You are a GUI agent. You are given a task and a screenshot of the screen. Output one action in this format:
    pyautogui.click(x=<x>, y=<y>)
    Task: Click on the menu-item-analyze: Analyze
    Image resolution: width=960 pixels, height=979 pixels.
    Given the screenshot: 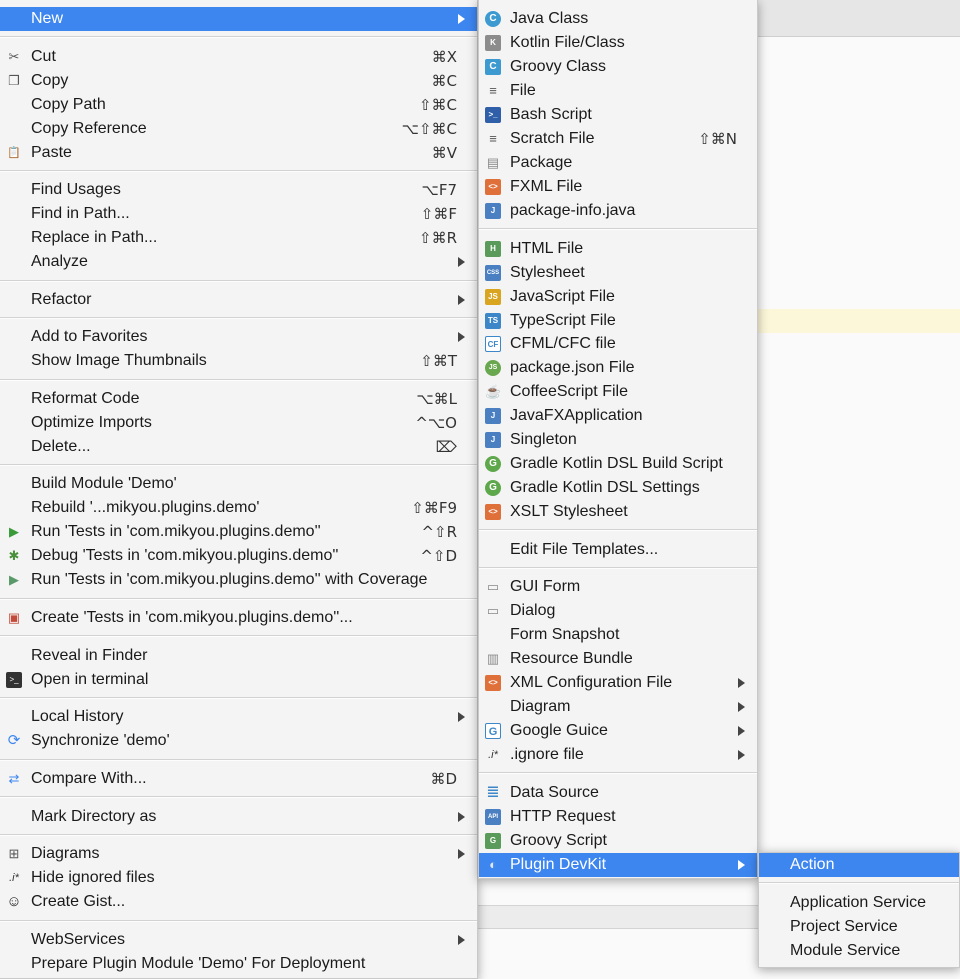 What is the action you would take?
    pyautogui.click(x=238, y=262)
    